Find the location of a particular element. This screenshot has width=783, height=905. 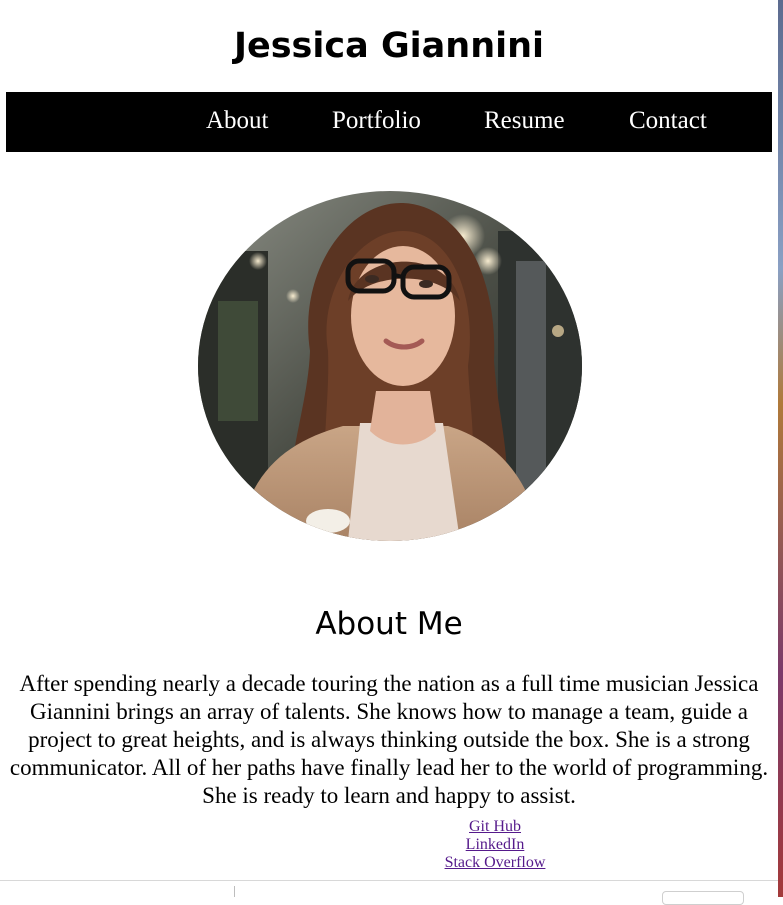

github-link: Git Hub is located at coordinates (495, 827).